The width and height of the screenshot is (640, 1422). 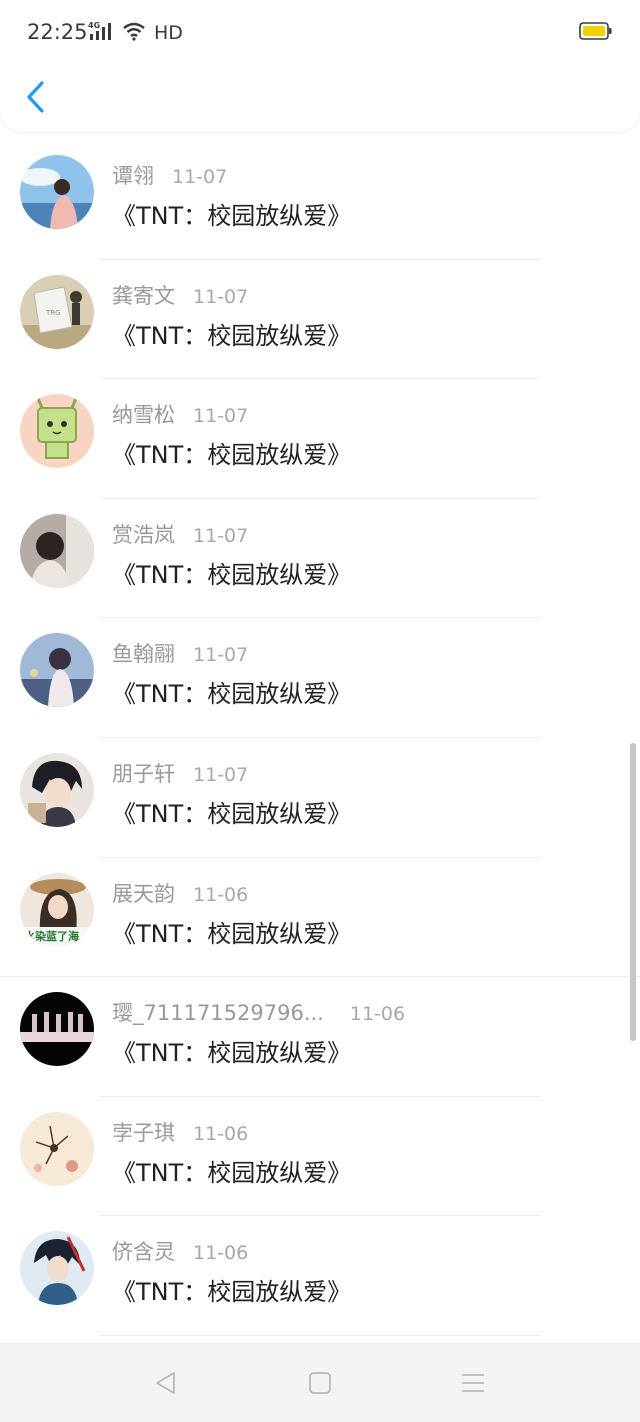 I want to click on list-item: 孛子琪 11-06 《TNT：校园放纵爱》, so click(x=320, y=1157).